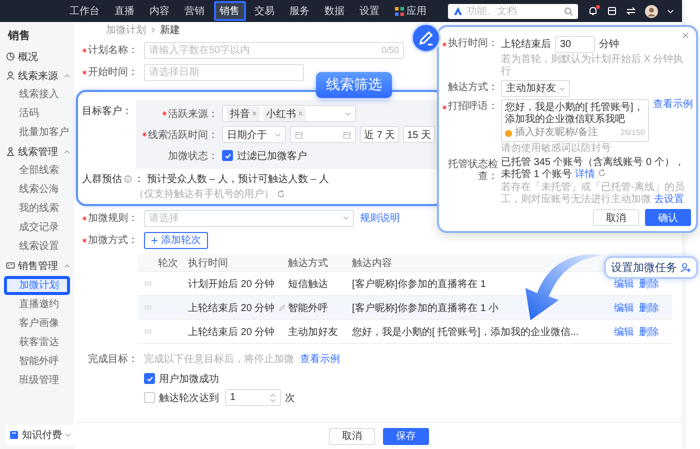  What do you see at coordinates (231, 284) in the screenshot?
I see `table-cell-text: 计划开始后 20 分钟` at bounding box center [231, 284].